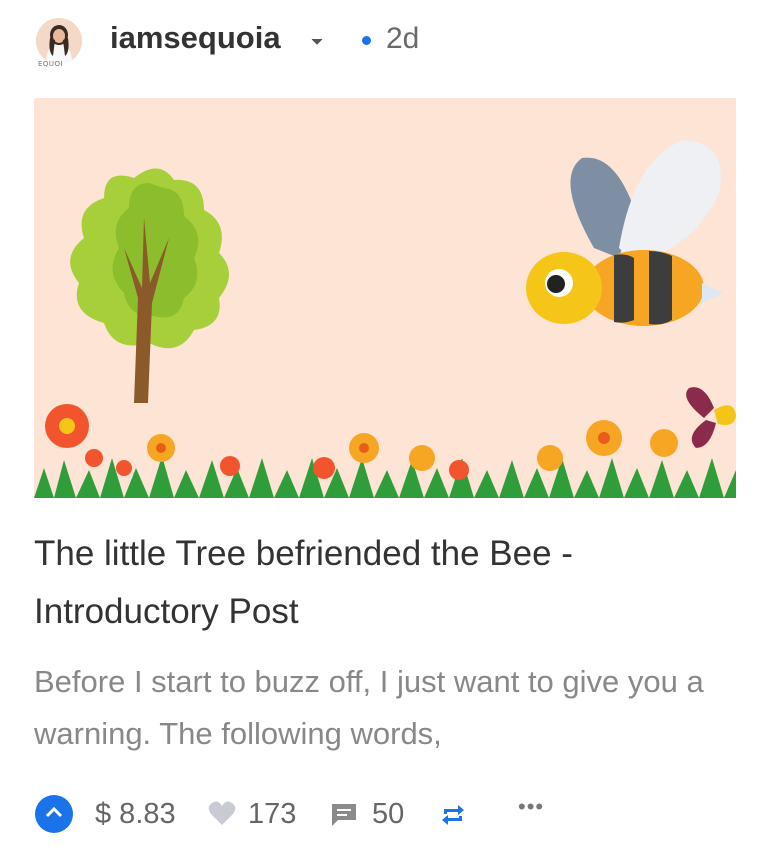 This screenshot has width=770, height=851. Describe the element at coordinates (403, 38) in the screenshot. I see `post-age: 2d` at that location.